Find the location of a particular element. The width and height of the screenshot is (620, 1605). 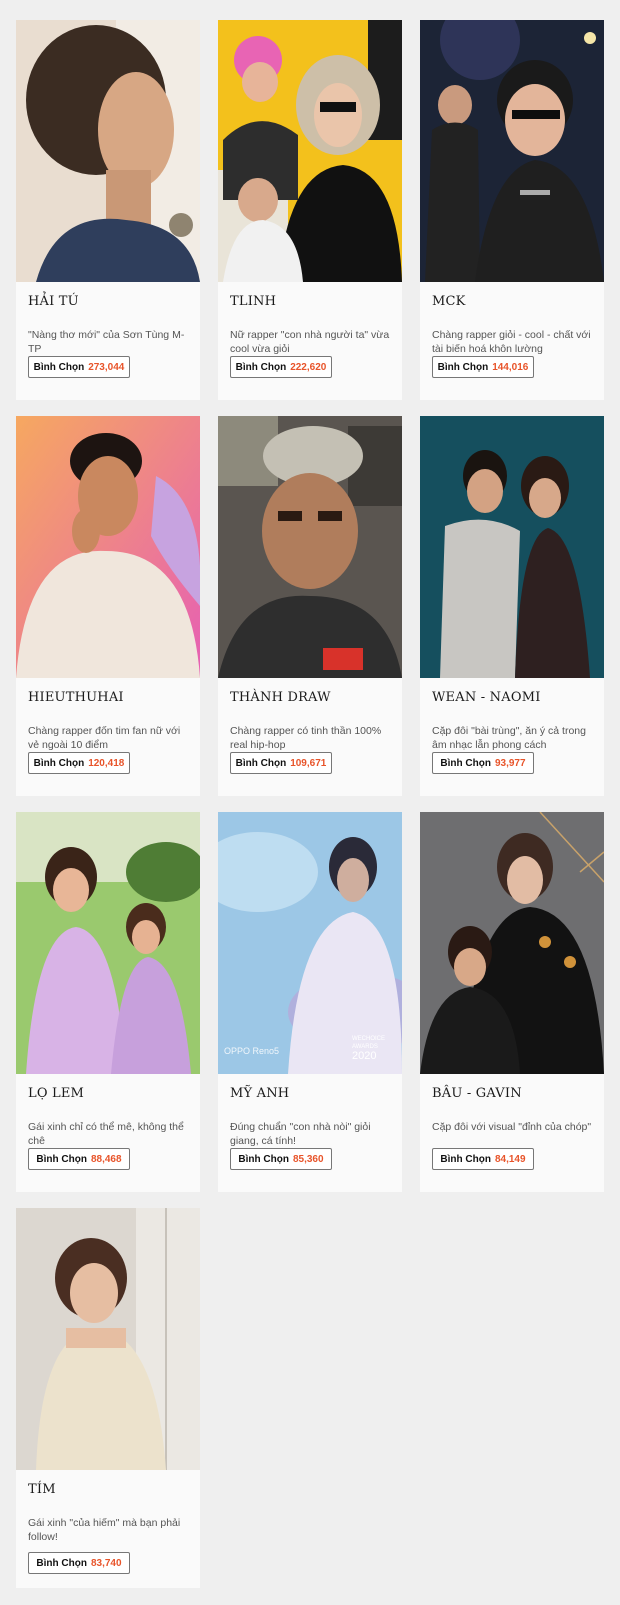

vote-count: 120,418 is located at coordinates (106, 763).